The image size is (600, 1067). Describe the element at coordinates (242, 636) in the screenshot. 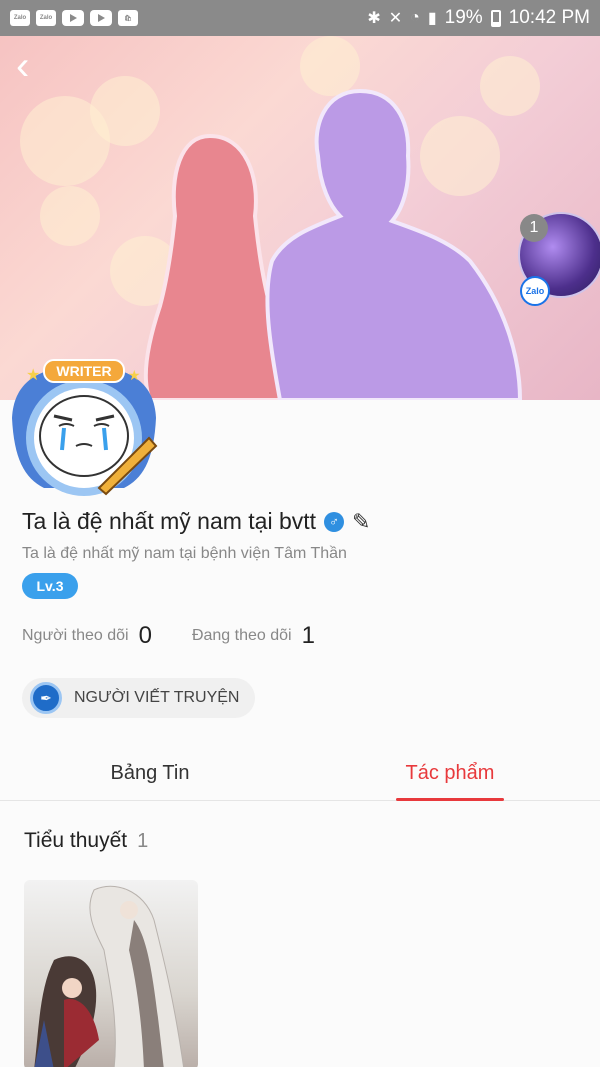

I see `following-label: Đang theo dõi` at that location.